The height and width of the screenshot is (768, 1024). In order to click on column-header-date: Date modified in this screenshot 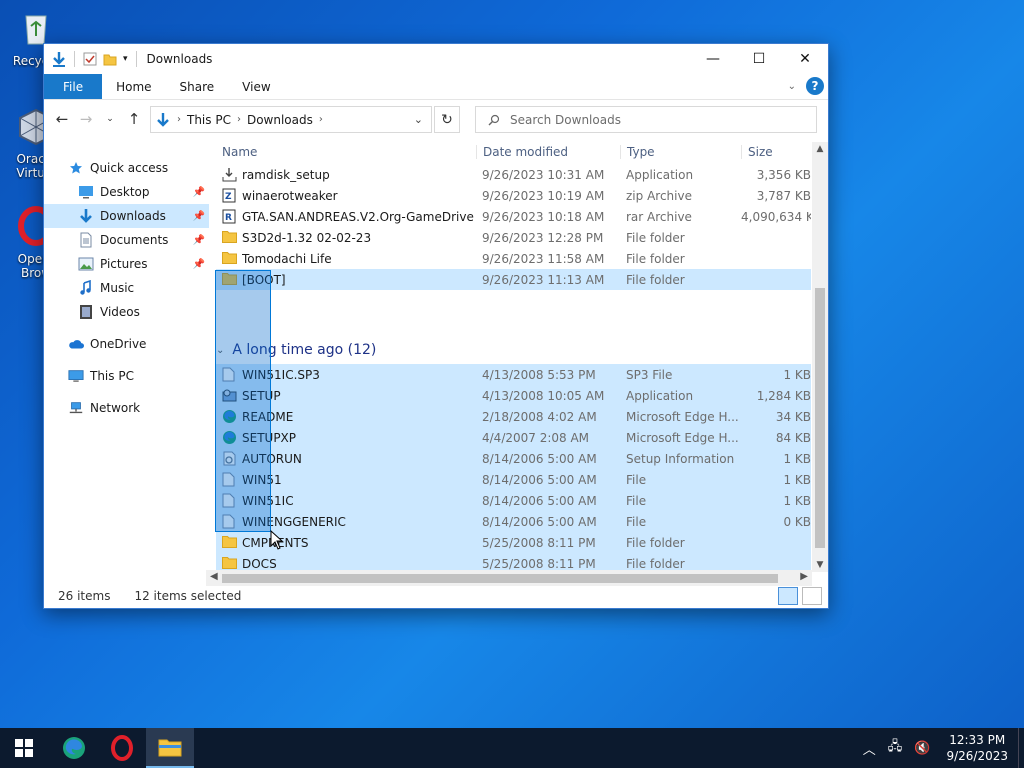, I will do `click(522, 152)`.